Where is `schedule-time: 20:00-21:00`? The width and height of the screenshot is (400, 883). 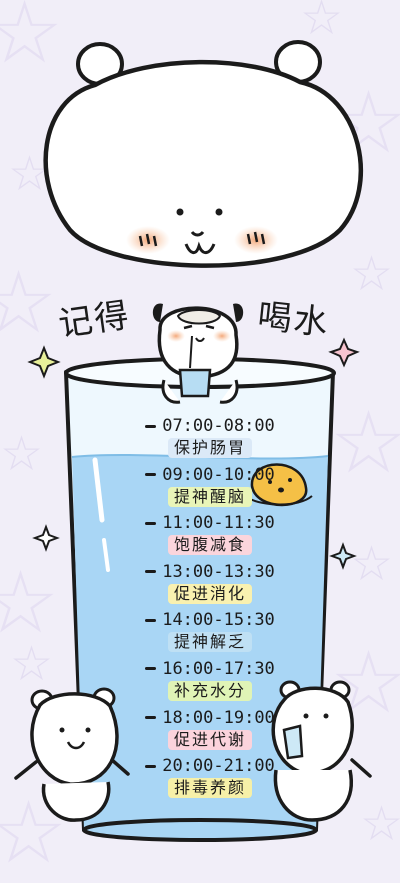 schedule-time: 20:00-21:00 is located at coordinates (210, 766).